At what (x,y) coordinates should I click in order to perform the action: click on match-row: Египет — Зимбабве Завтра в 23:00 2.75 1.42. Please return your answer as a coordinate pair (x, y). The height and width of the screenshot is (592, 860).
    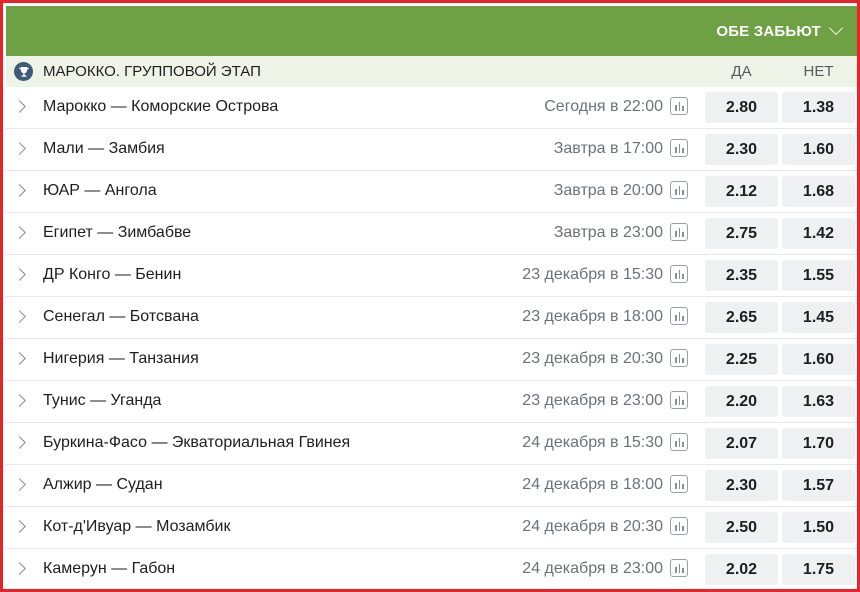
    Looking at the image, I should click on (431, 234).